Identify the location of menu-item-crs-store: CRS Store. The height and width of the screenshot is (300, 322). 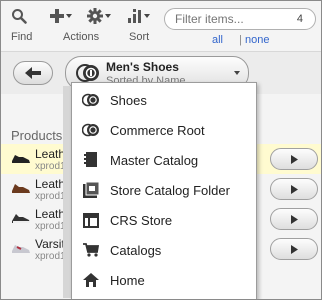
(164, 220).